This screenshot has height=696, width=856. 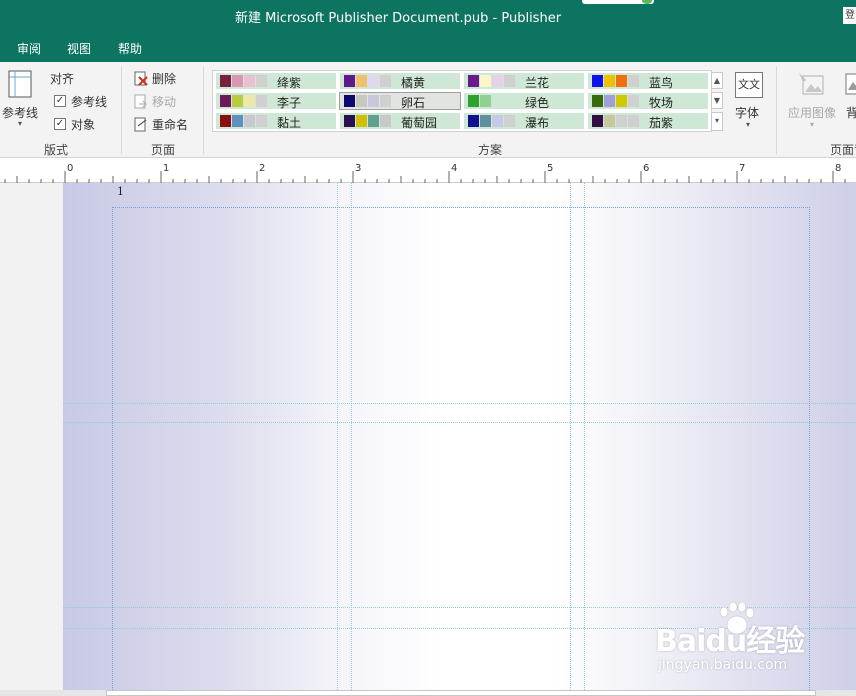 I want to click on horizontal-ruler: 0 1 2 3 4 5 6 7 8, so click(x=428, y=170).